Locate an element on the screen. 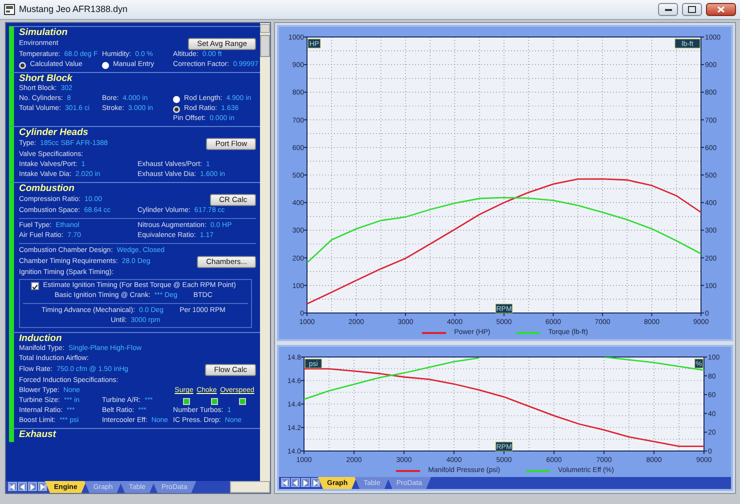 This screenshot has width=740, height=504. check-icon is located at coordinates (35, 287).